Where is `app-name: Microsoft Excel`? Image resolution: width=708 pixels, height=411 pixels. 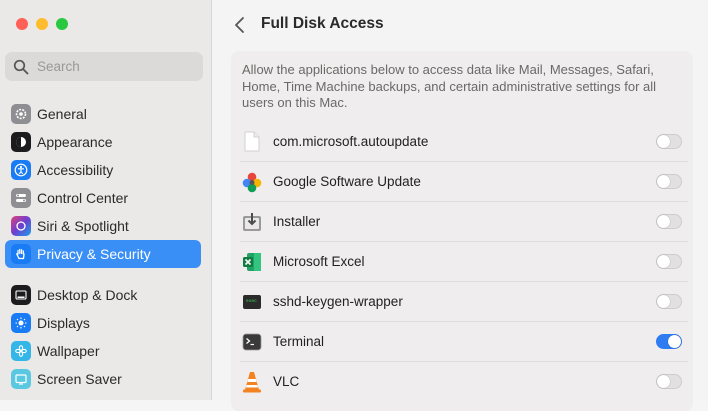 app-name: Microsoft Excel is located at coordinates (319, 261).